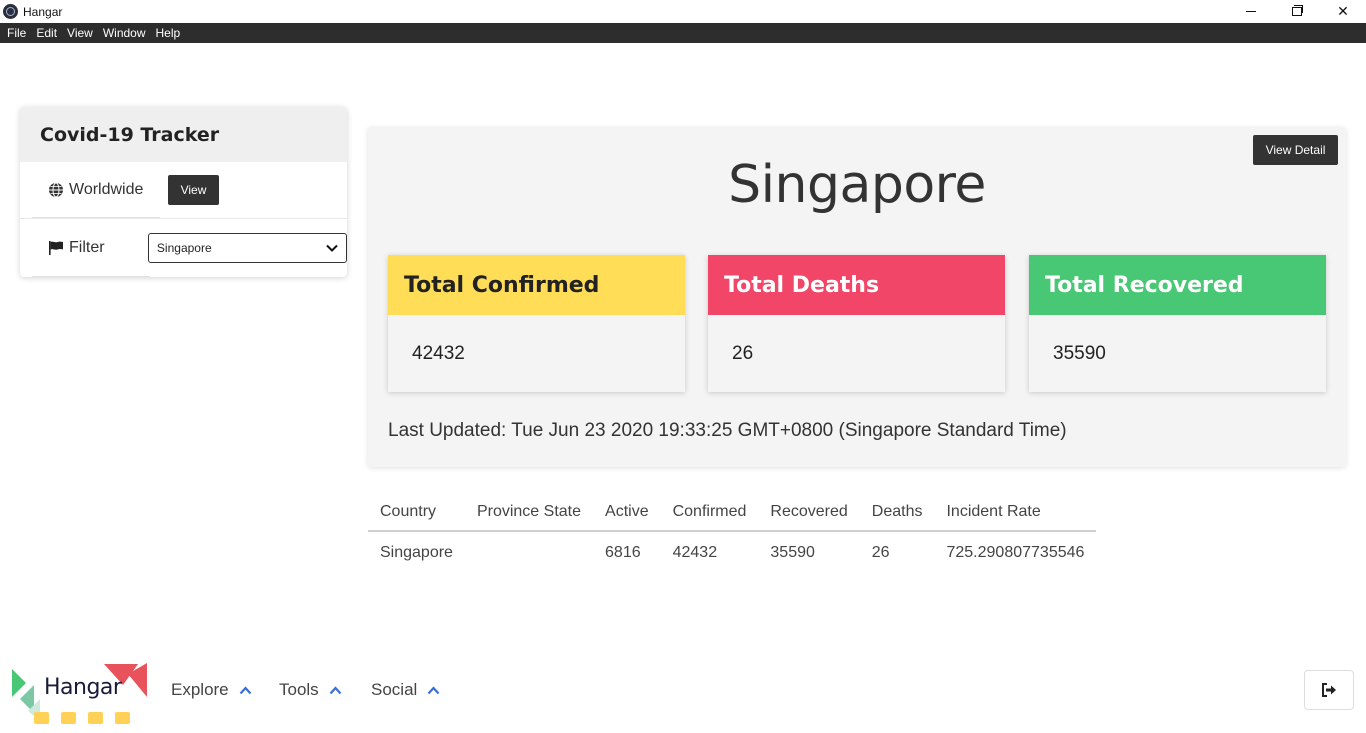 This screenshot has height=733, width=1366. I want to click on globe-icon, so click(56, 189).